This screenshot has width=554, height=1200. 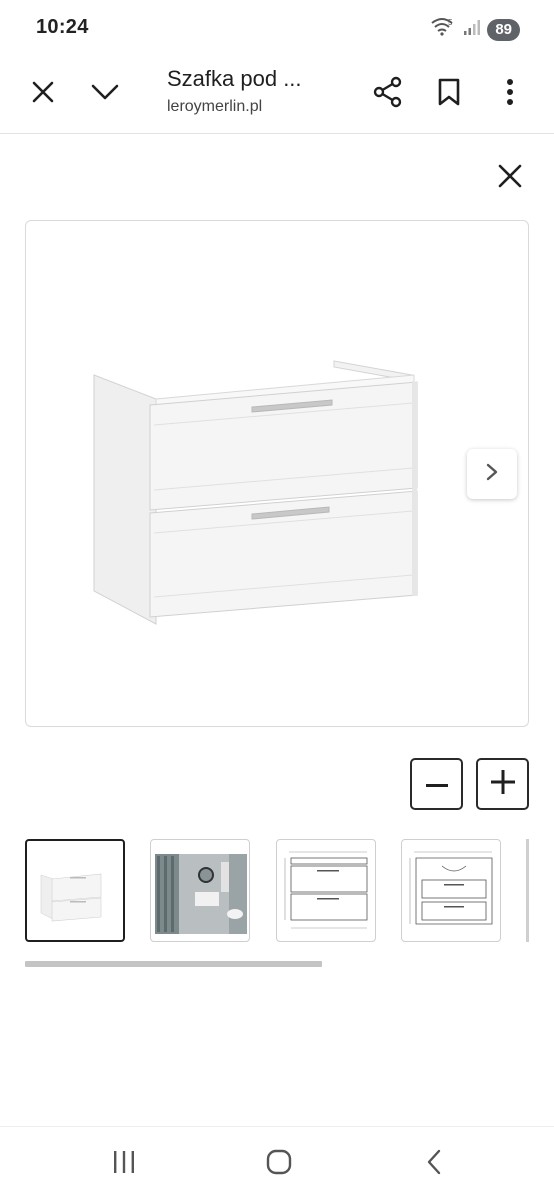 I want to click on cabinet-image, so click(x=255, y=492).